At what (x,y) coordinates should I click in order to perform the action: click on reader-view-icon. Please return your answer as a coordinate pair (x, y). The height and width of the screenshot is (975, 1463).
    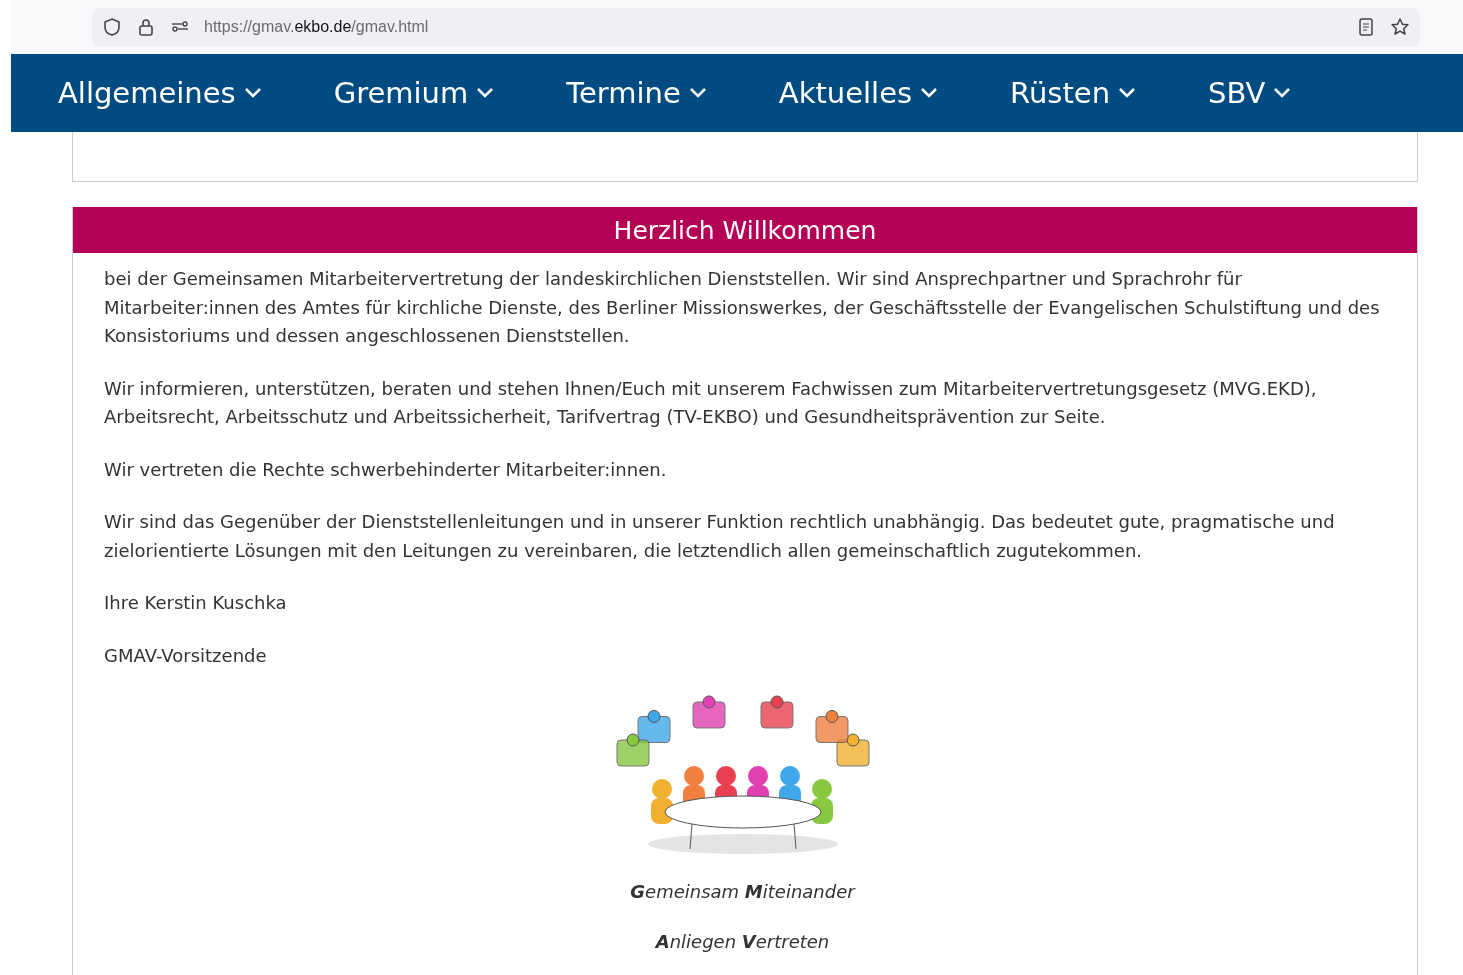
    Looking at the image, I should click on (1366, 27).